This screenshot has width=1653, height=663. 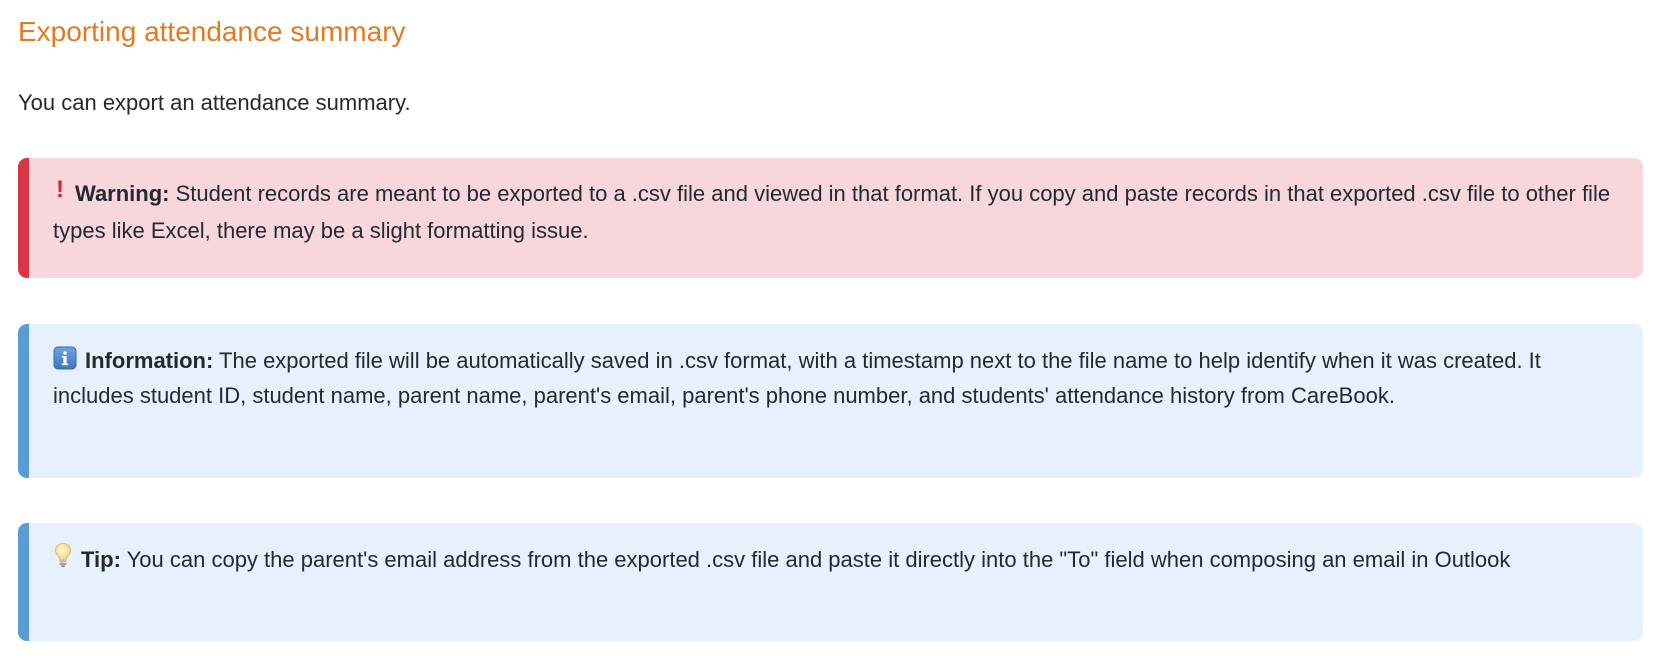 What do you see at coordinates (122, 193) in the screenshot?
I see `warning-label: Warning:` at bounding box center [122, 193].